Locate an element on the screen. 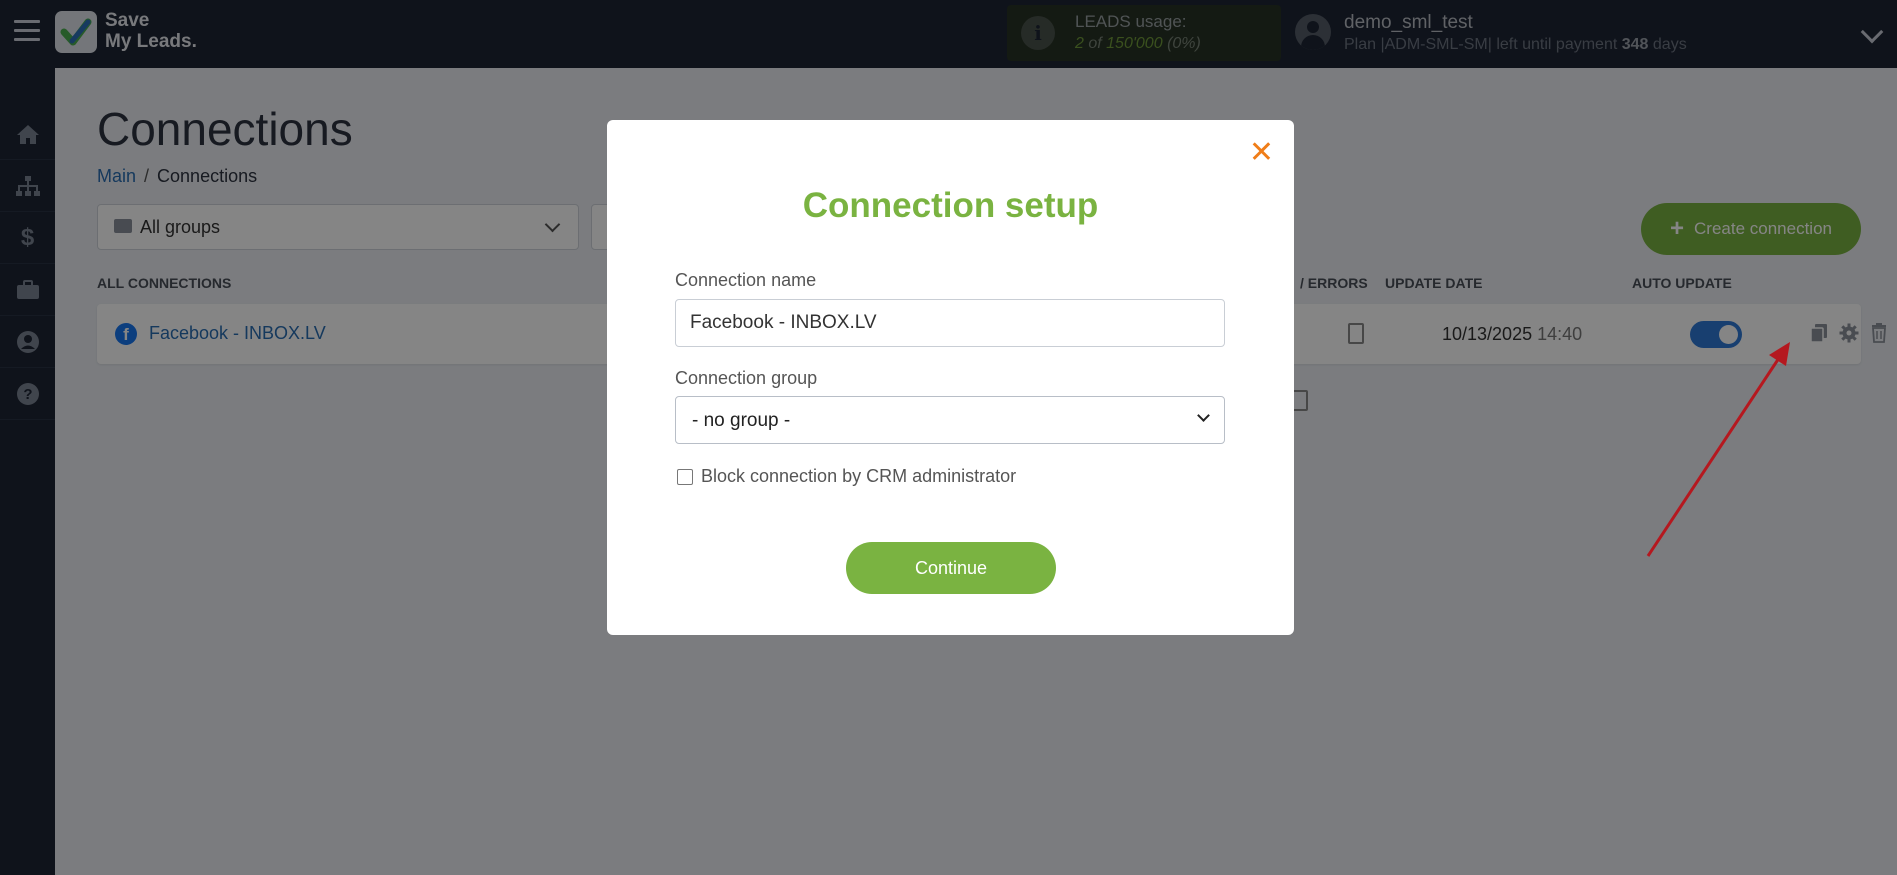  continue-button: Continue is located at coordinates (951, 568).